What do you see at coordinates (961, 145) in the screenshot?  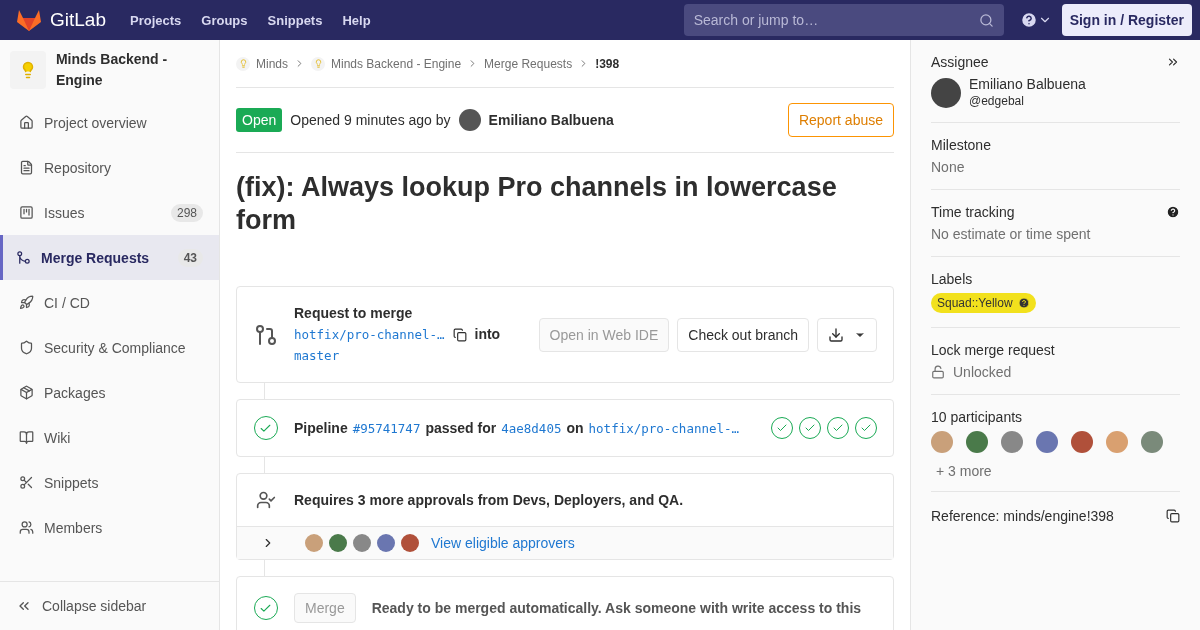 I see `milestone-heading: Milestone` at bounding box center [961, 145].